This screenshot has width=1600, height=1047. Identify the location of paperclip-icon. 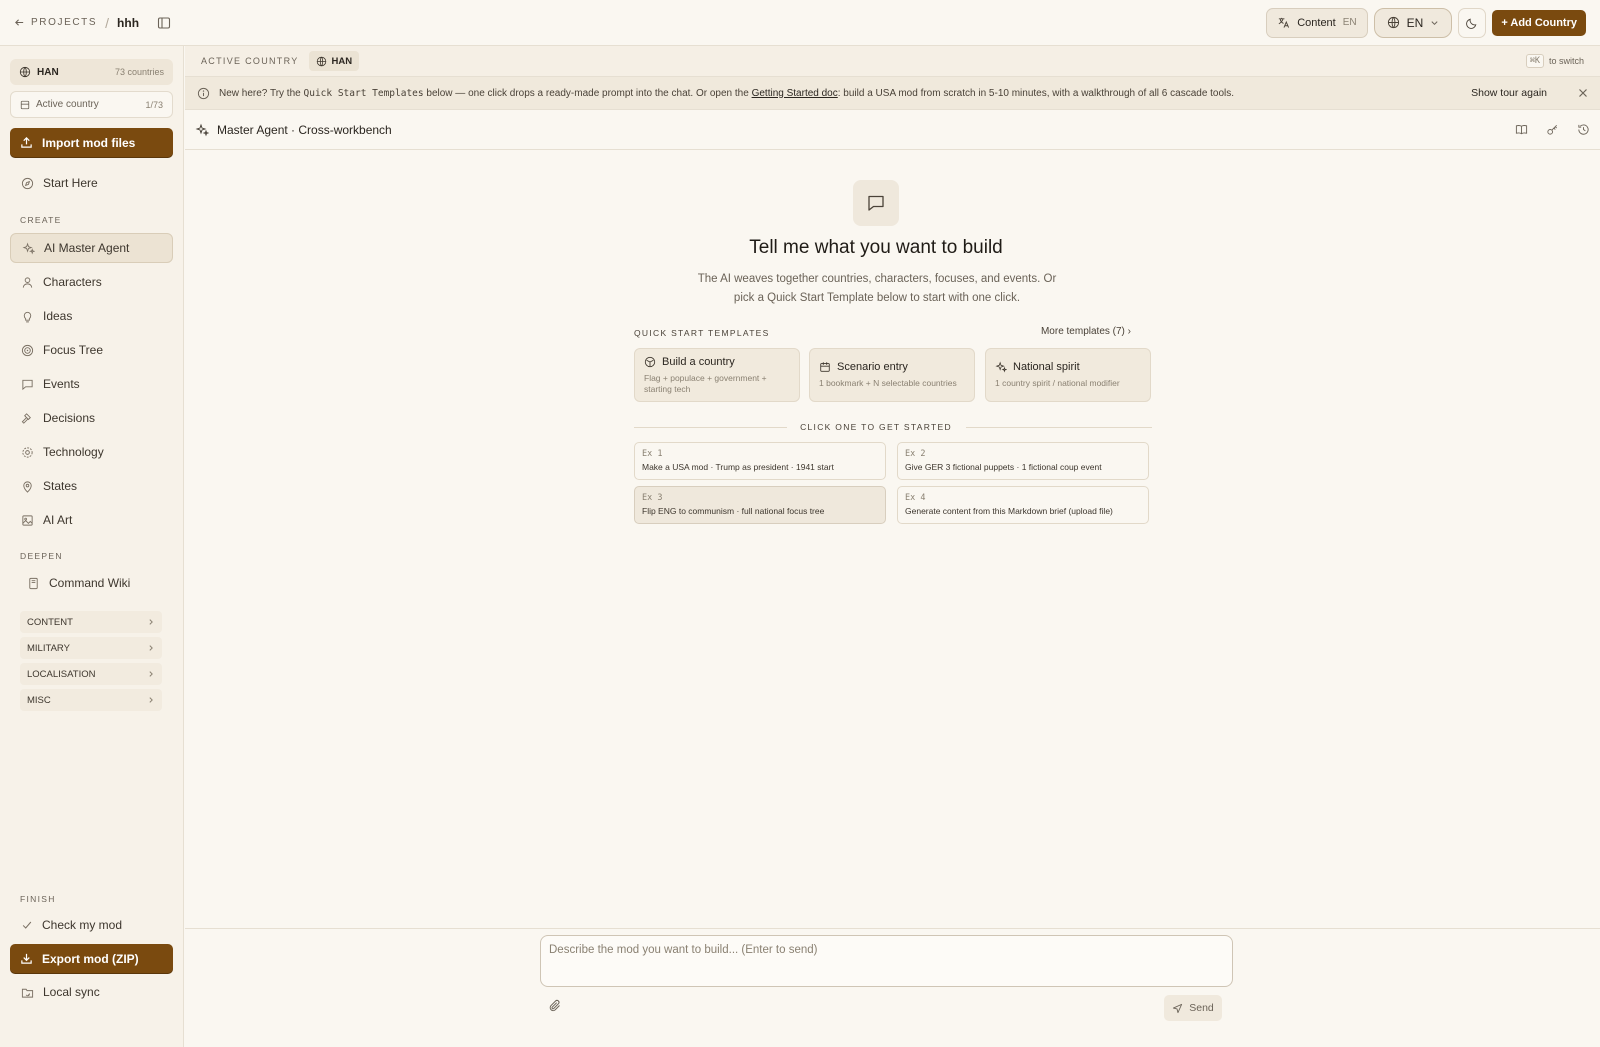
(555, 1006).